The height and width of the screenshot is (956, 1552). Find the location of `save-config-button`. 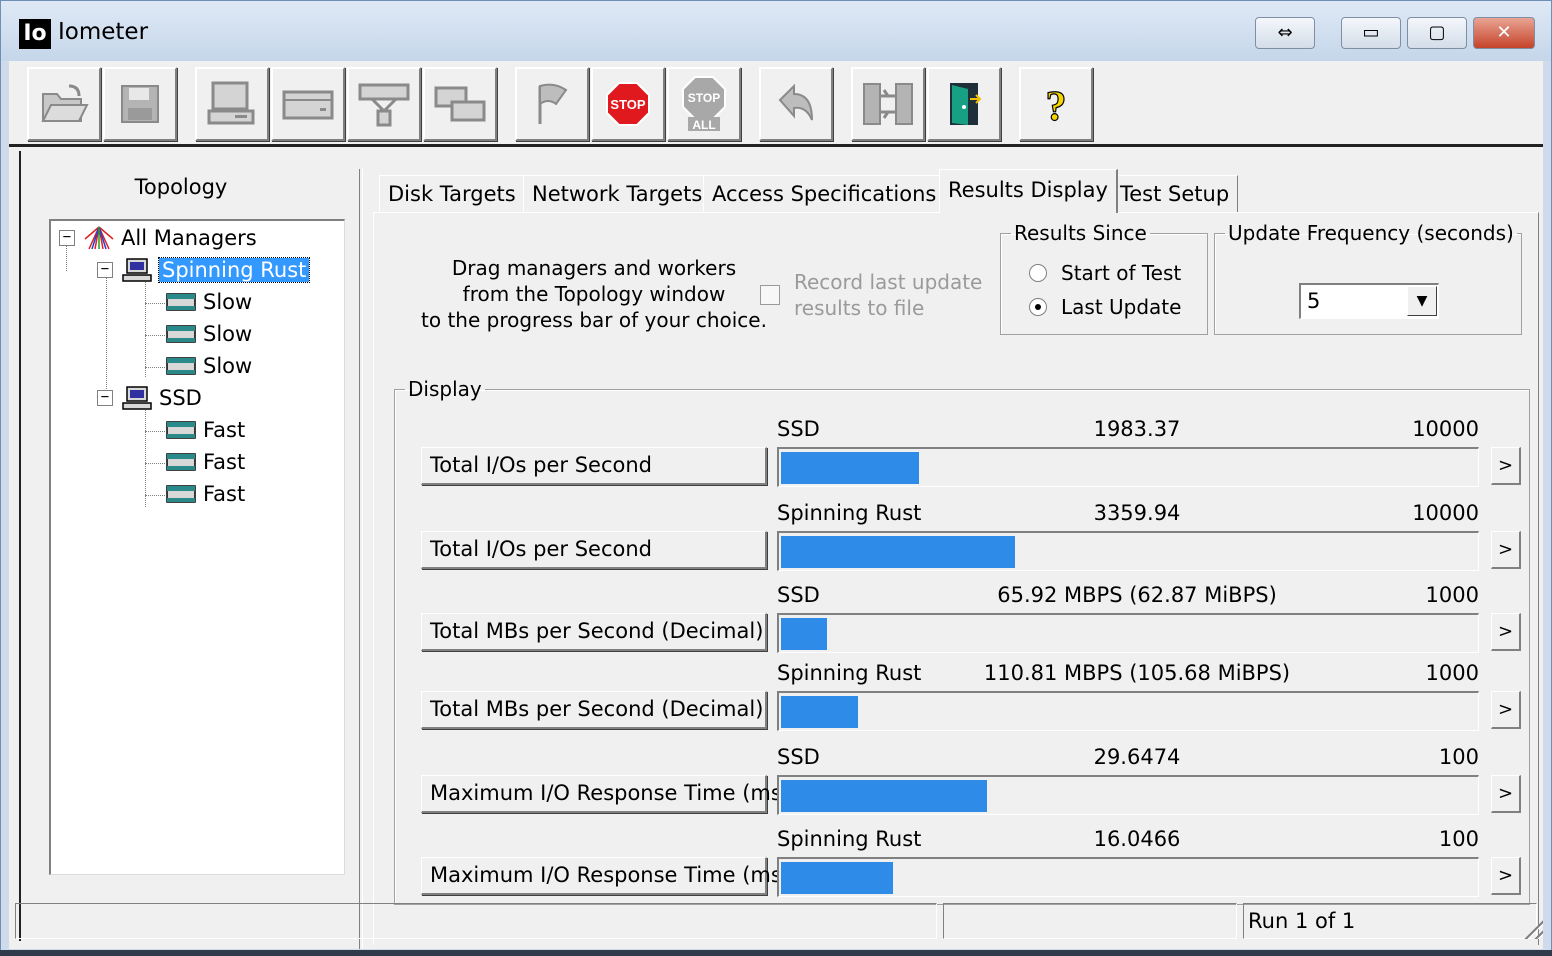

save-config-button is located at coordinates (140, 104).